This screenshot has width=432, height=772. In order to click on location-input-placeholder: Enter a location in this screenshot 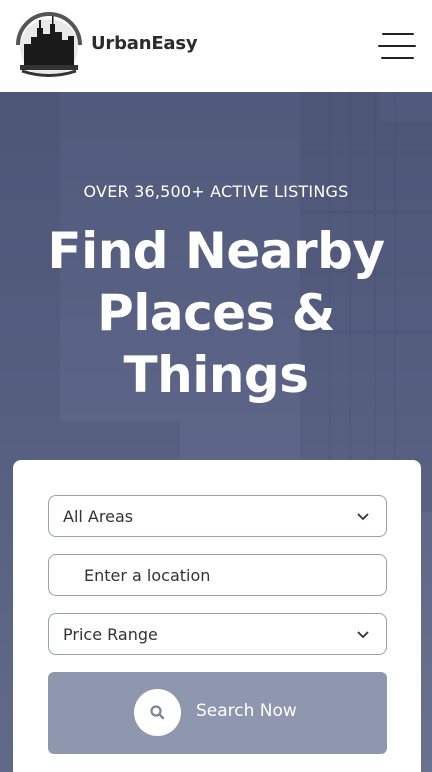, I will do `click(147, 575)`.